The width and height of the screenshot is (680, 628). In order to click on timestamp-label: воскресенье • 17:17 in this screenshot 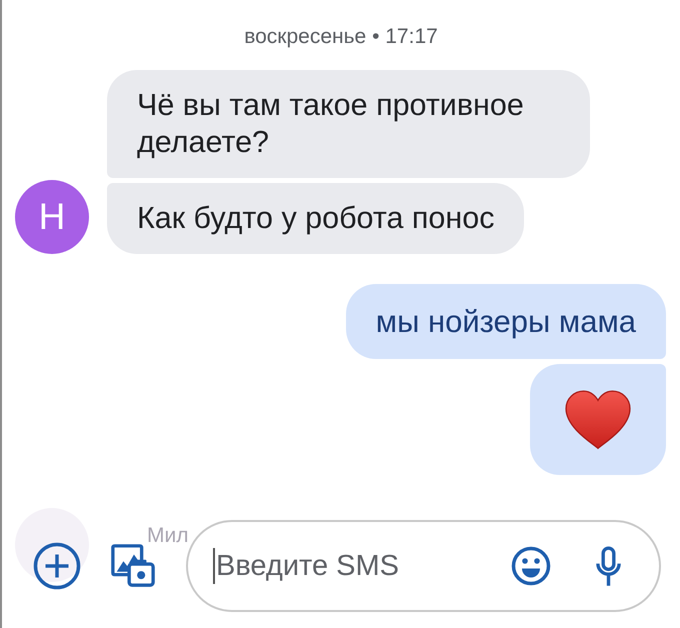, I will do `click(341, 37)`.